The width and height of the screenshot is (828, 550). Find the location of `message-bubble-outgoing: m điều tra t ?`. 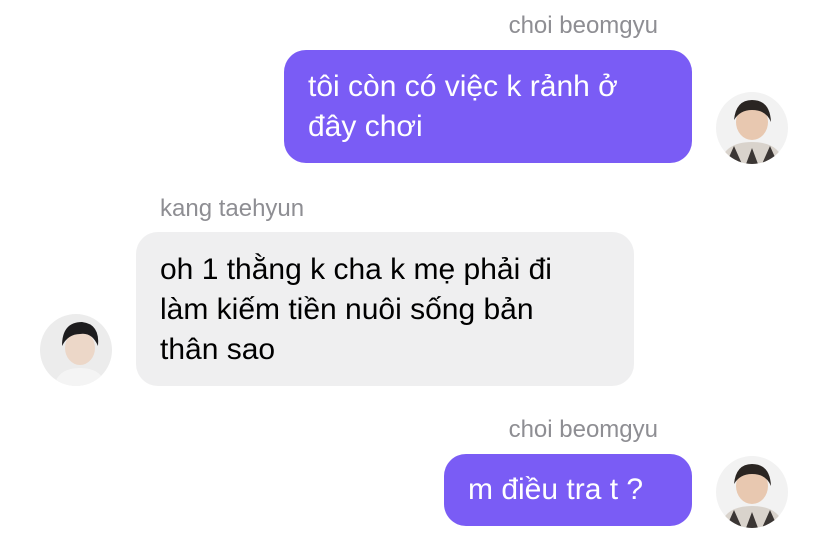

message-bubble-outgoing: m điều tra t ? is located at coordinates (568, 490).